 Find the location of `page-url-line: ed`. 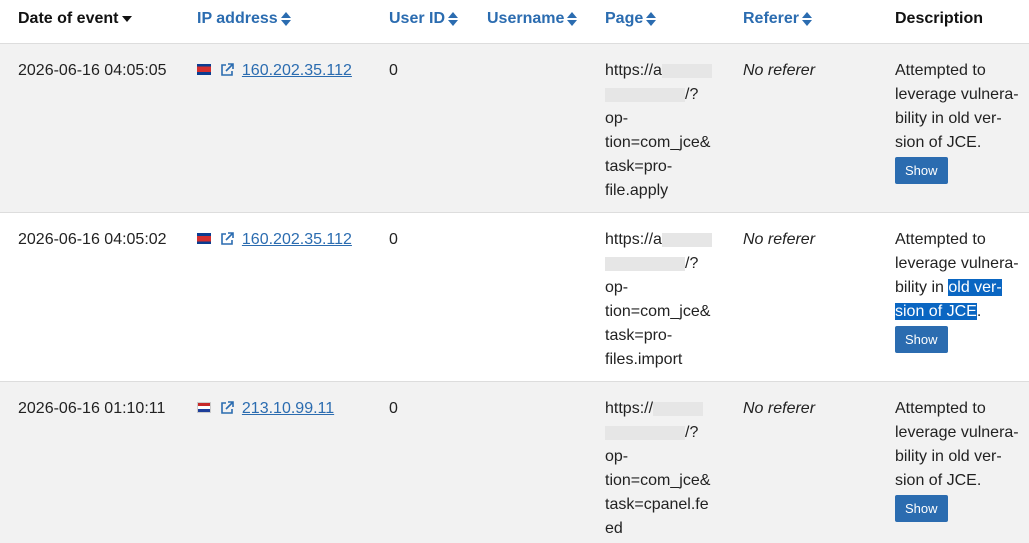

page-url-line: ed is located at coordinates (614, 528).